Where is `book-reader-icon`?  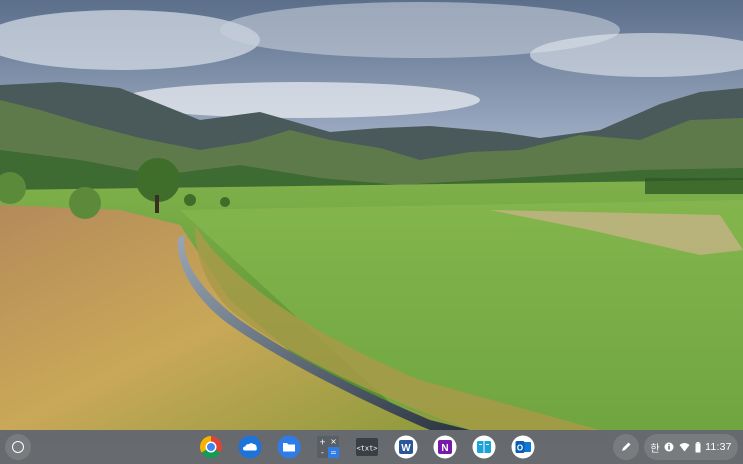
book-reader-icon is located at coordinates (484, 447).